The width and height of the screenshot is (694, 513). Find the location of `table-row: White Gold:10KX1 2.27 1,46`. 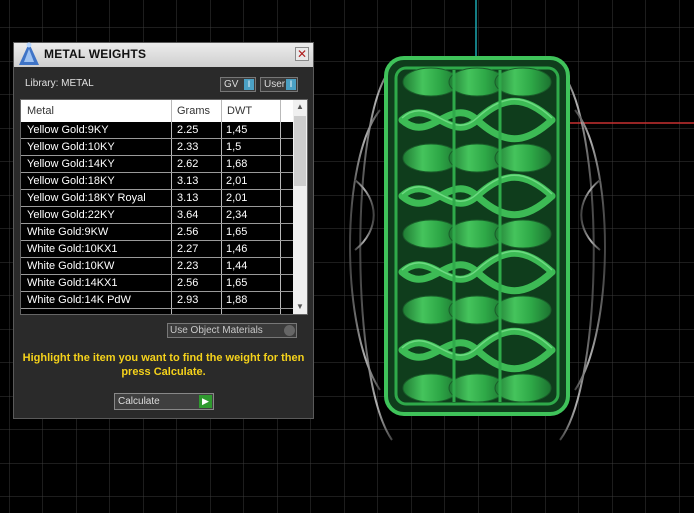

table-row: White Gold:10KX1 2.27 1,46 is located at coordinates (157, 249).